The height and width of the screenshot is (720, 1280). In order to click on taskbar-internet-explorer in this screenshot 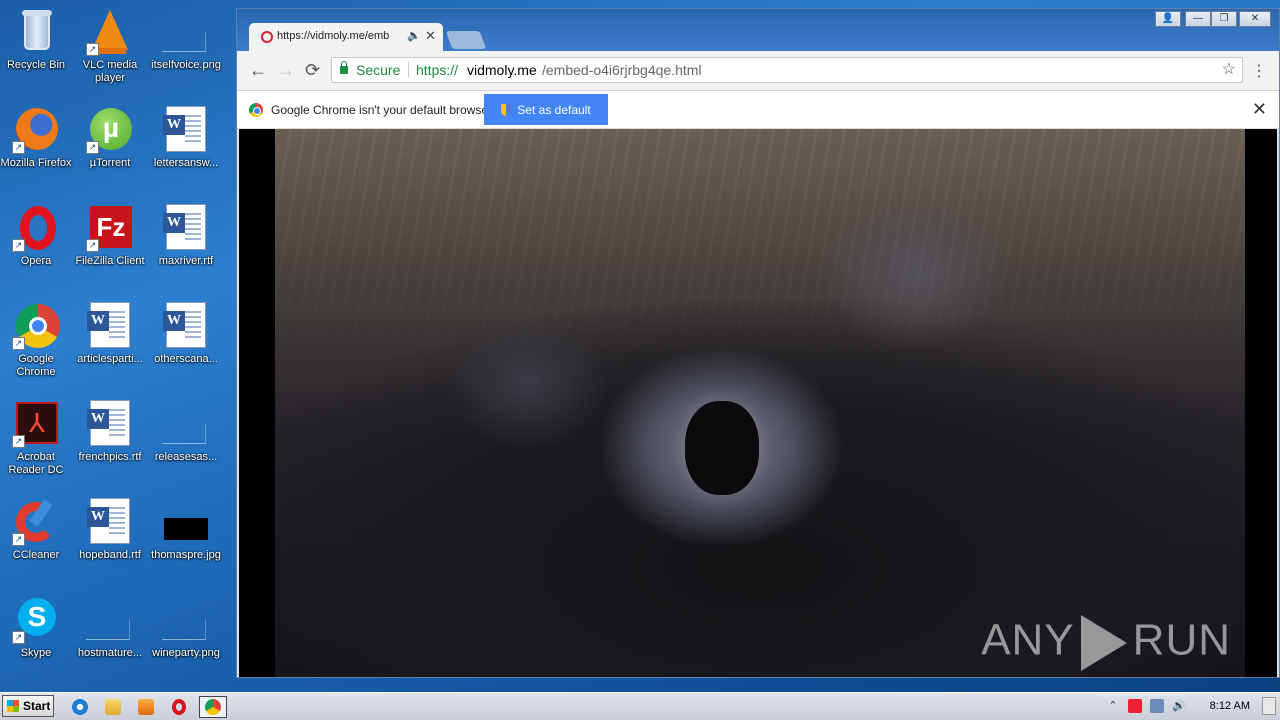, I will do `click(80, 707)`.